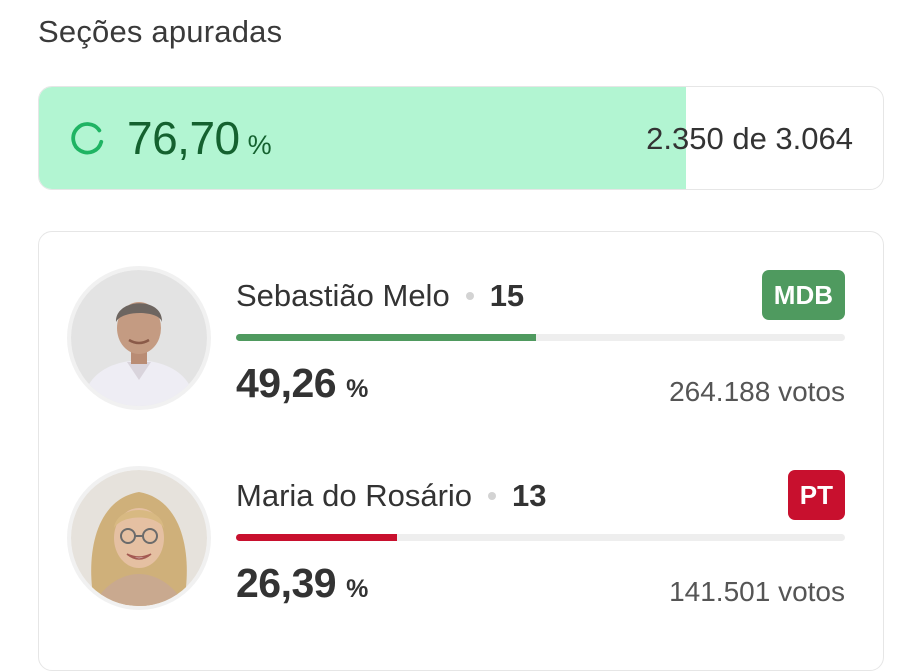 The height and width of the screenshot is (671, 924). I want to click on candidate-name: Maria do Rosário, so click(354, 495).